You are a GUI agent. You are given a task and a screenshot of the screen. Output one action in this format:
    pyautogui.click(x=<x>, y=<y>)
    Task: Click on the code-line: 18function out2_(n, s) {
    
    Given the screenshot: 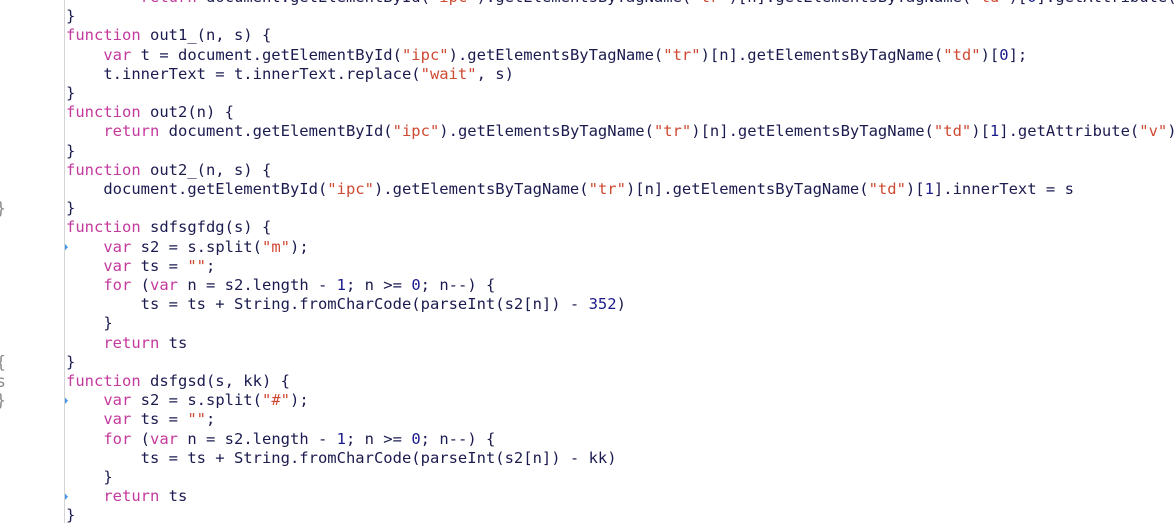 What is the action you would take?
    pyautogui.click(x=587, y=170)
    